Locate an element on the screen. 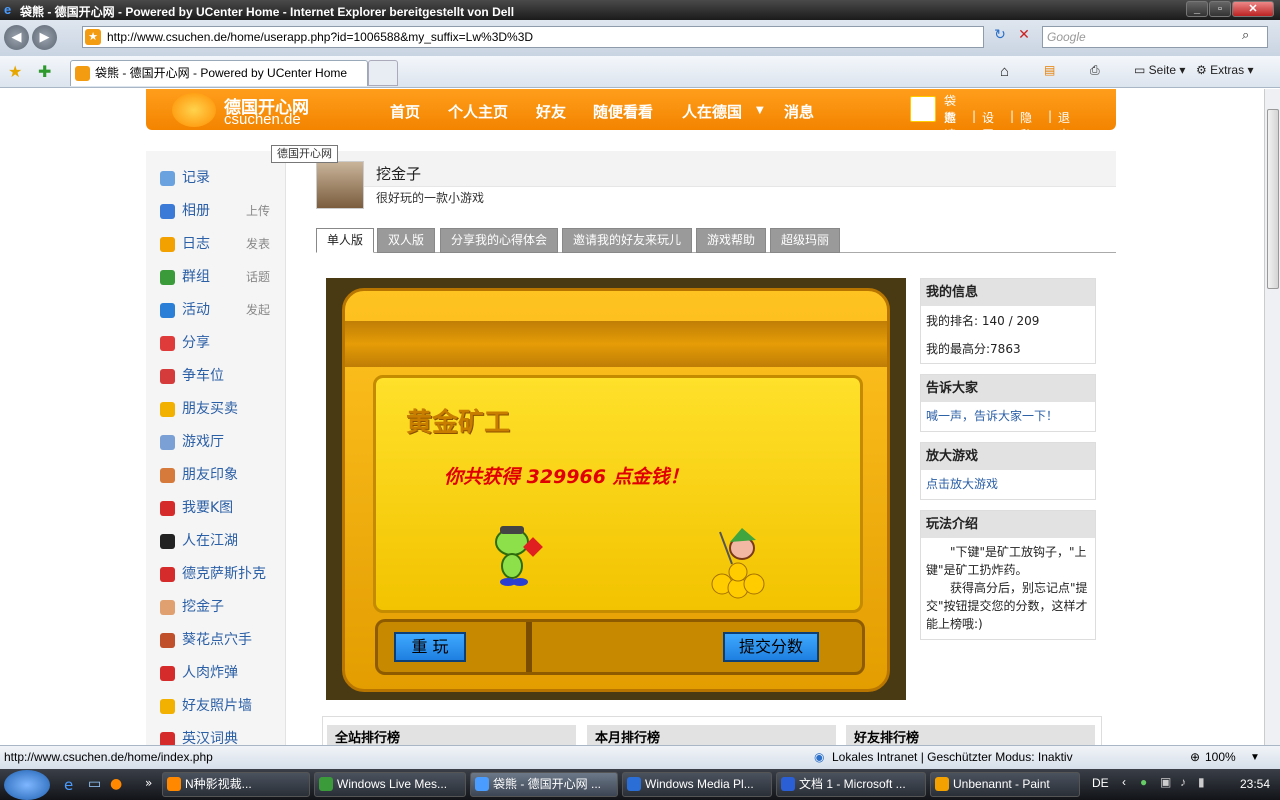 This screenshot has width=1280, height=800. language-indicator: DE is located at coordinates (1100, 783).